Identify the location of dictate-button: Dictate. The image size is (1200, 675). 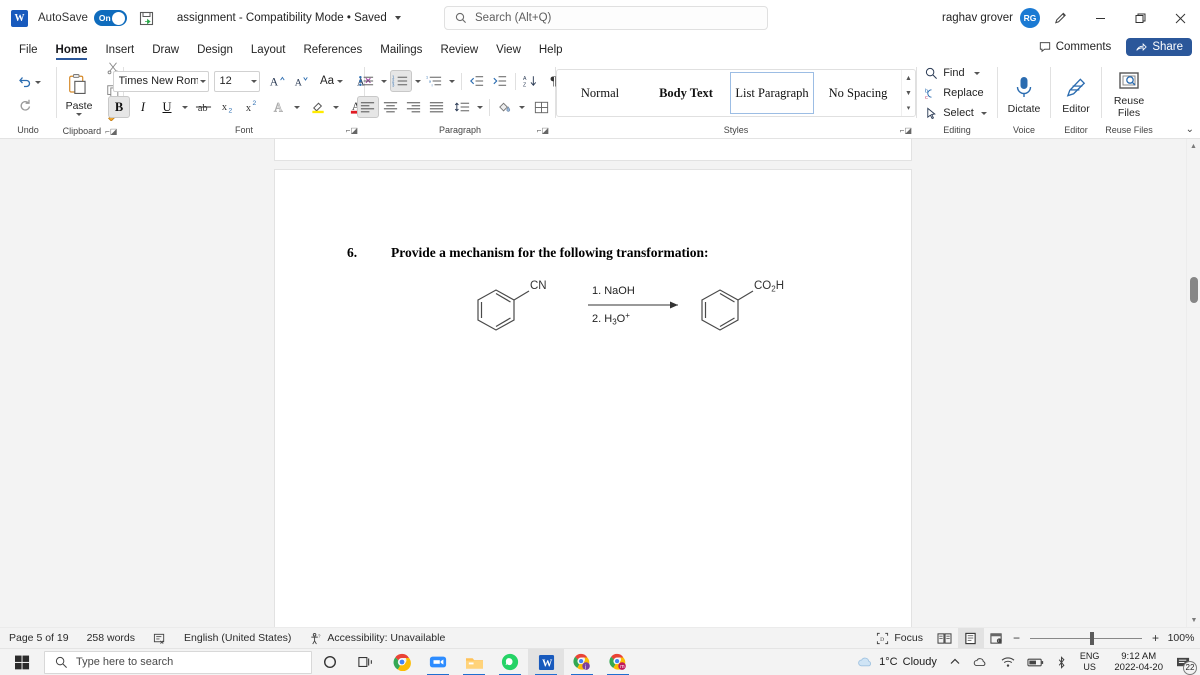
(1024, 93).